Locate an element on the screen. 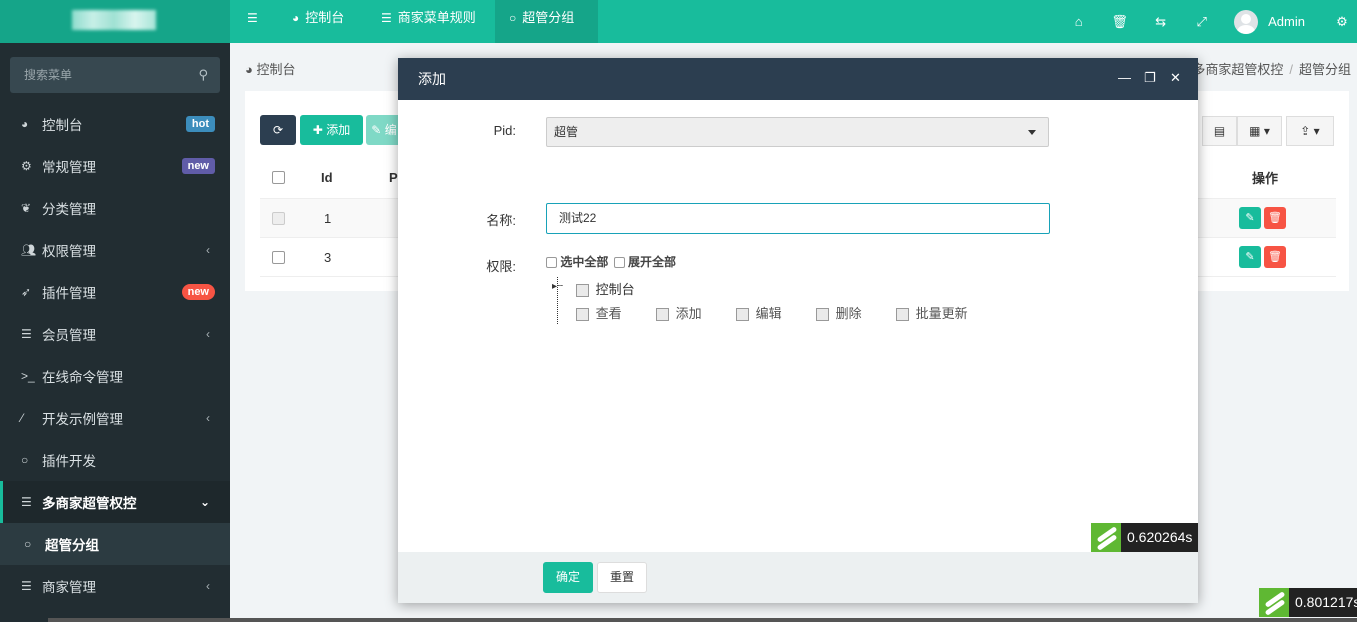 The width and height of the screenshot is (1357, 622). sidebar-item-label: 插件管理 is located at coordinates (69, 293).